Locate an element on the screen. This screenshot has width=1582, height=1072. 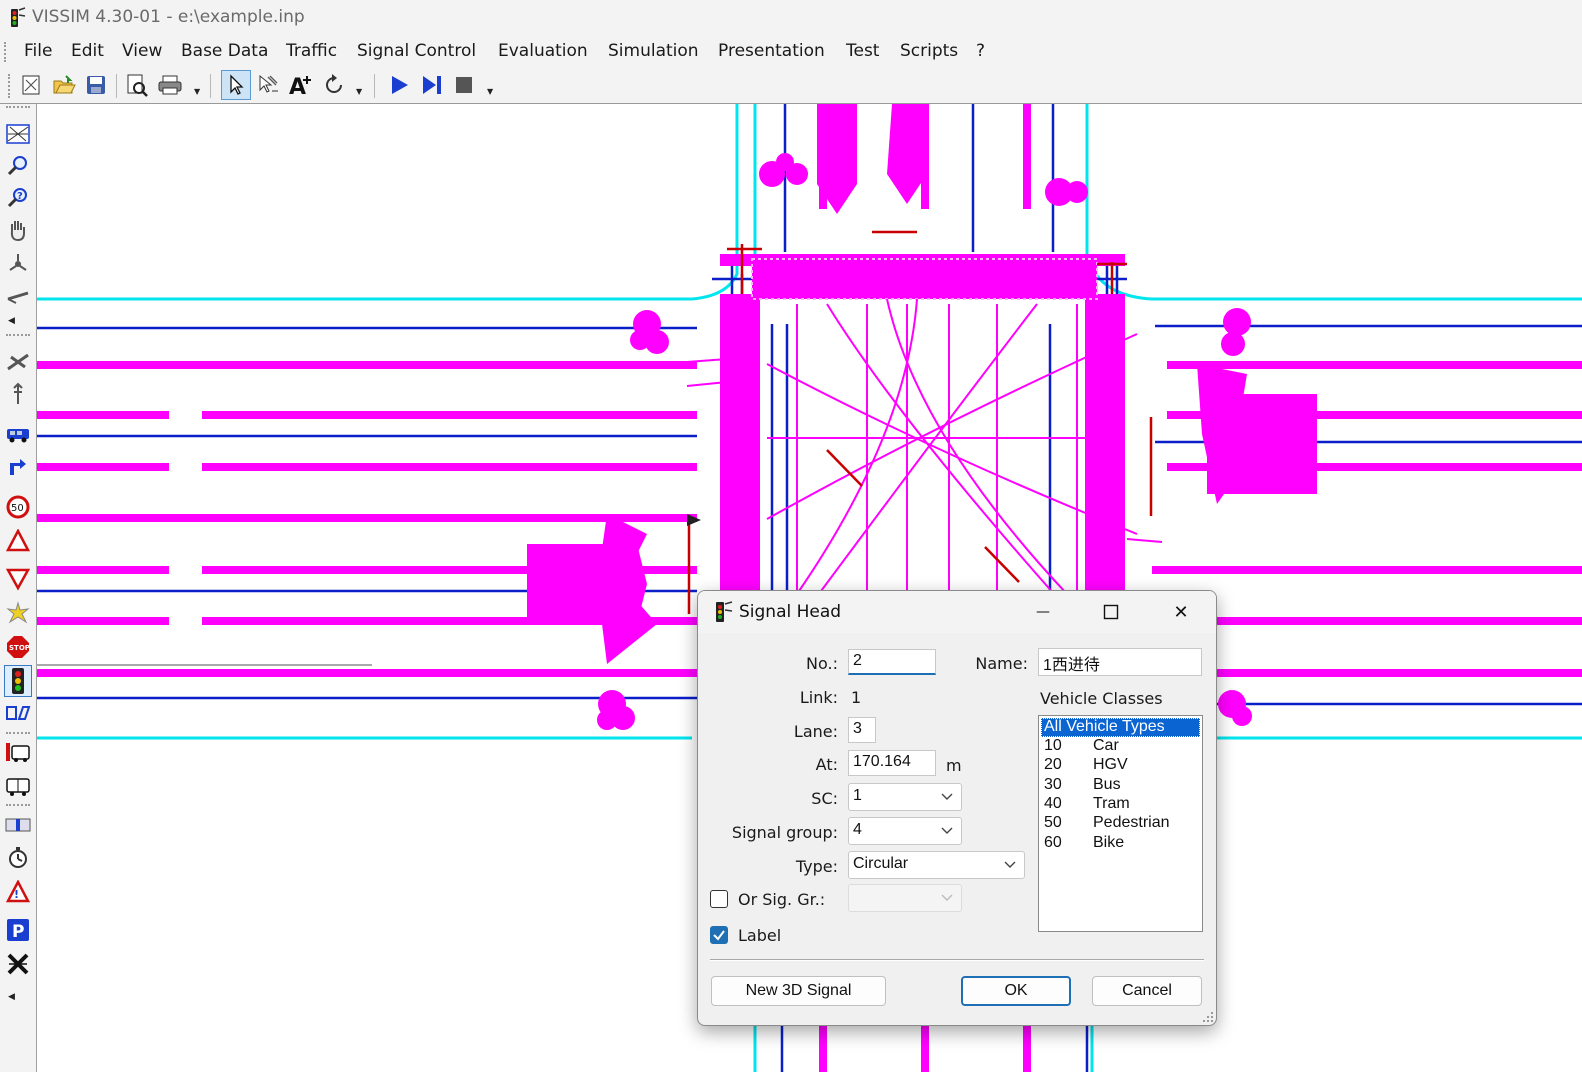
svg-text: STOP is located at coordinates (19, 648).